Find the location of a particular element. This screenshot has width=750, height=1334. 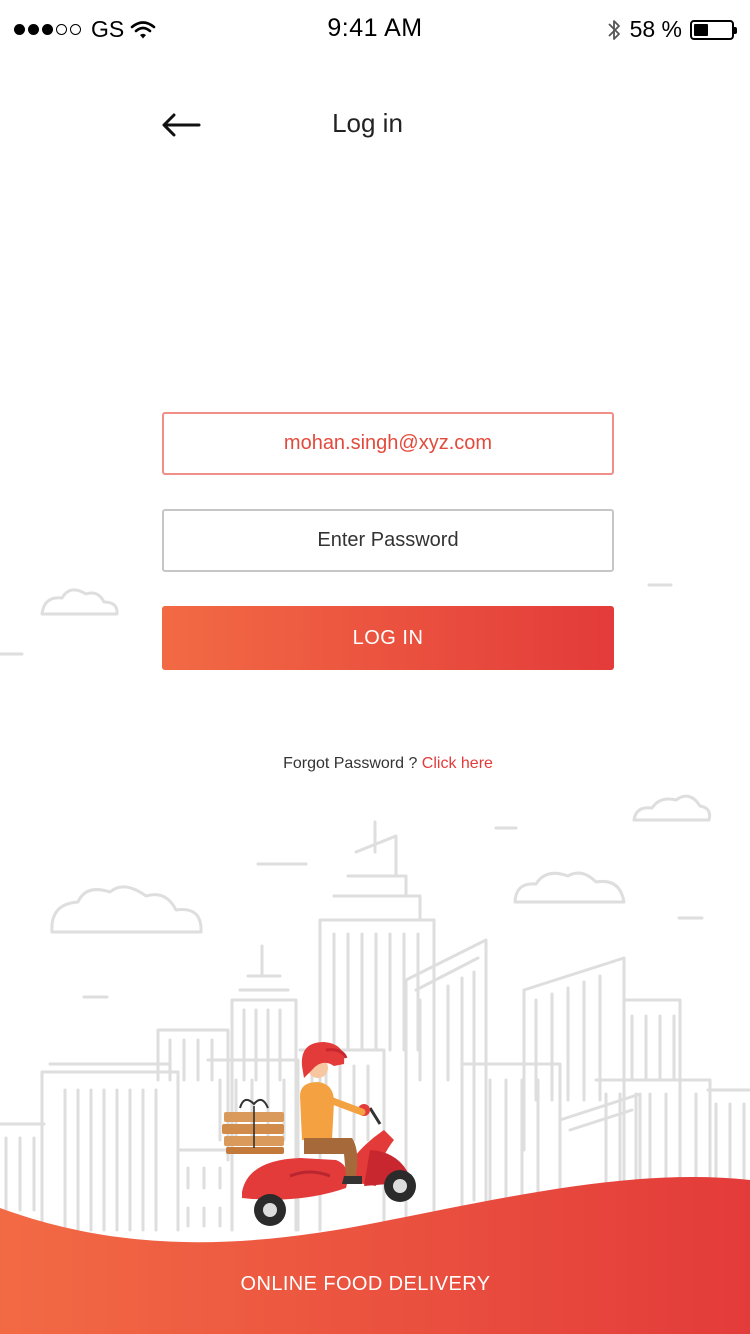

bluetooth-icon is located at coordinates (613, 29).